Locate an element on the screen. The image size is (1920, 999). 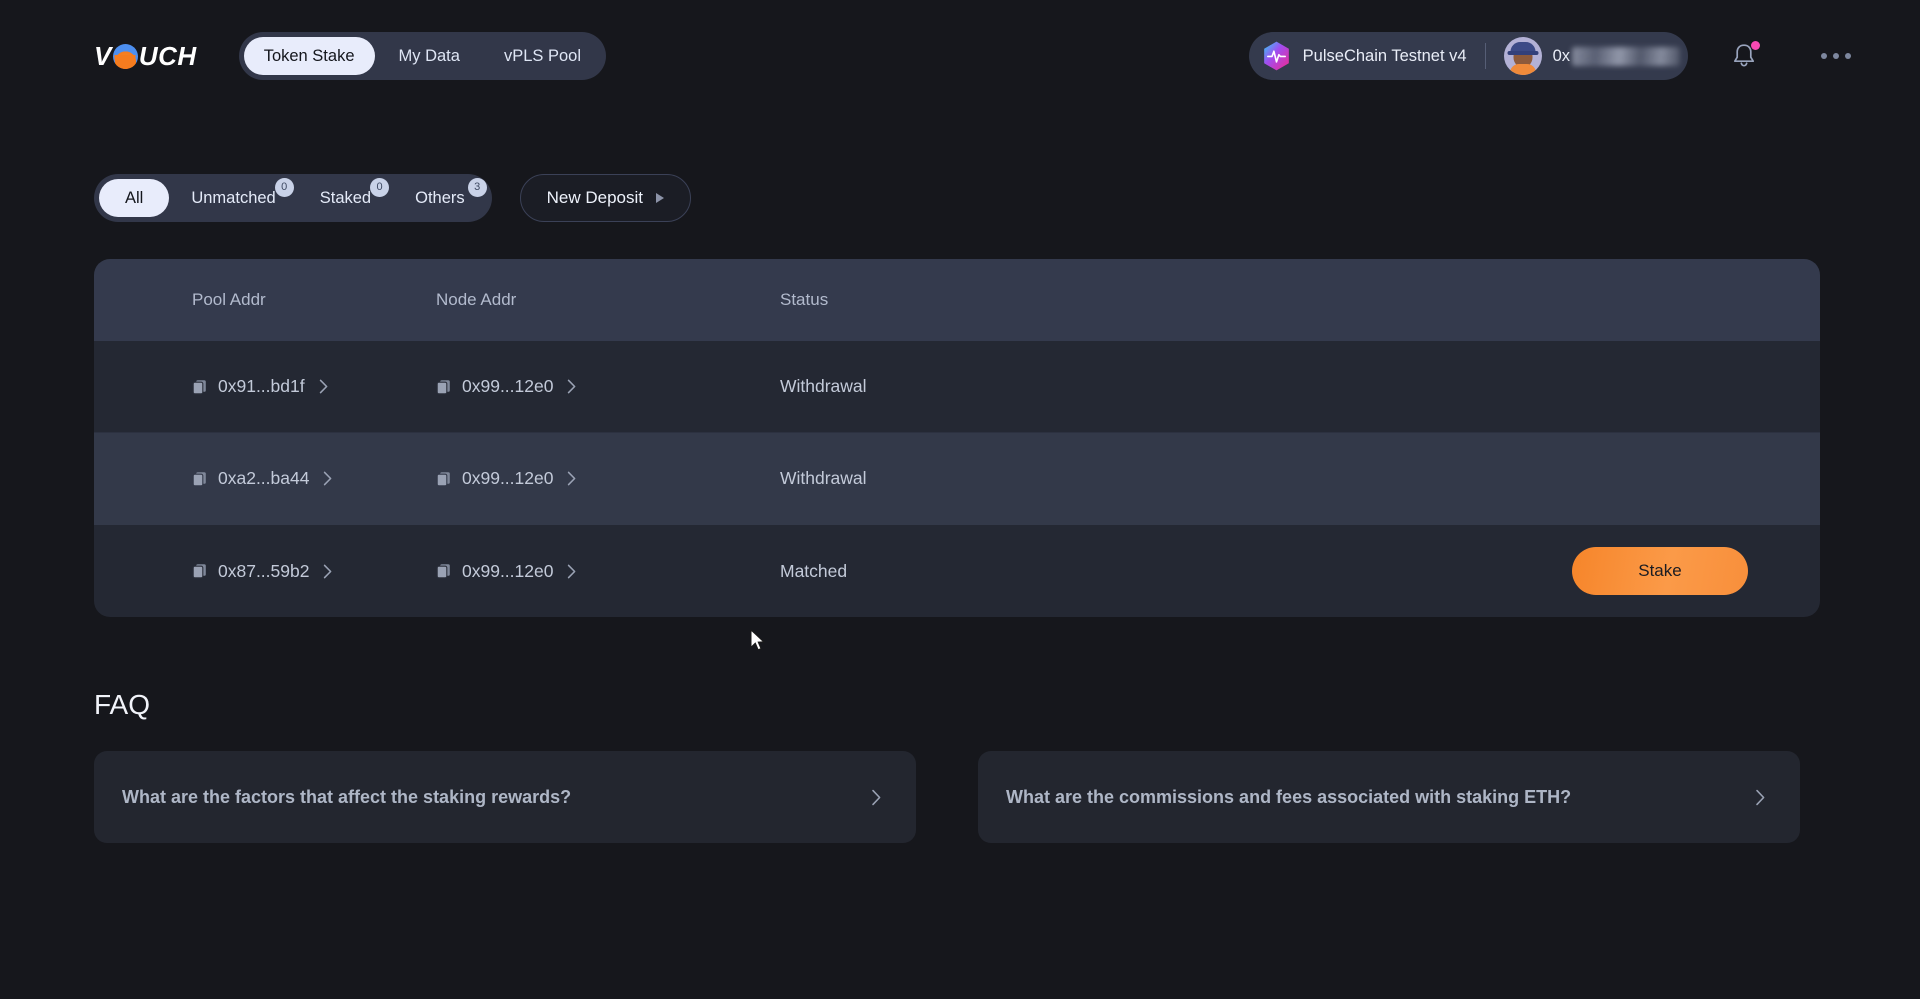
bell-icon is located at coordinates (1745, 55).